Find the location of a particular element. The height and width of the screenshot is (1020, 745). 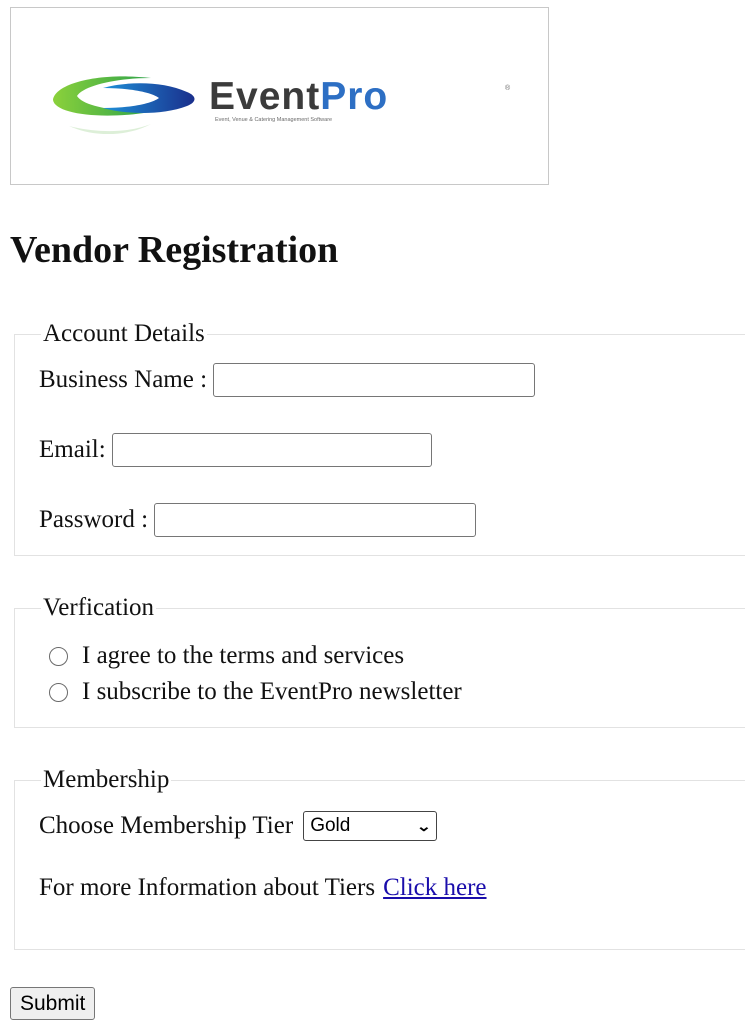

newsletter-label: I subscribe to the EventPro newsletter is located at coordinates (272, 692).